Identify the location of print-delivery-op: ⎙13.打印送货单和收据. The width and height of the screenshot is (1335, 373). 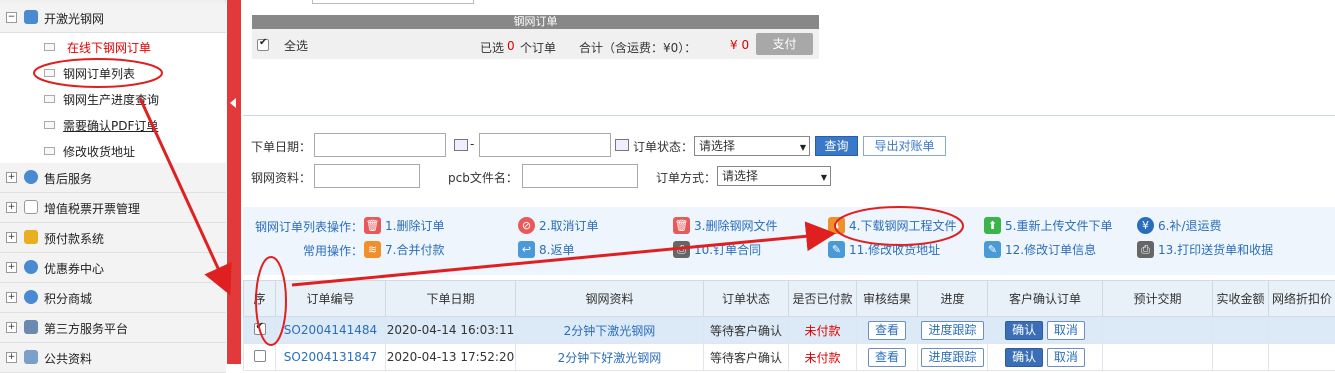
(1205, 249).